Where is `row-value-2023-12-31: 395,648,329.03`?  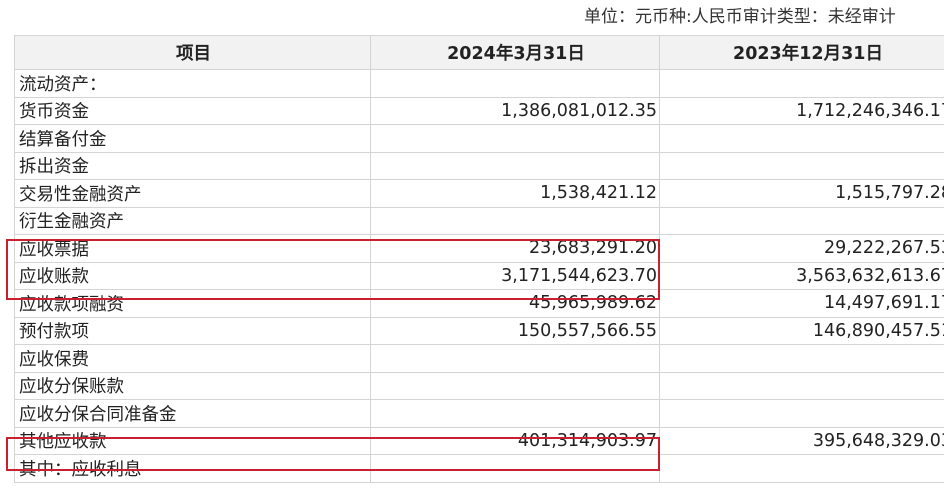 row-value-2023-12-31: 395,648,329.03 is located at coordinates (801, 440).